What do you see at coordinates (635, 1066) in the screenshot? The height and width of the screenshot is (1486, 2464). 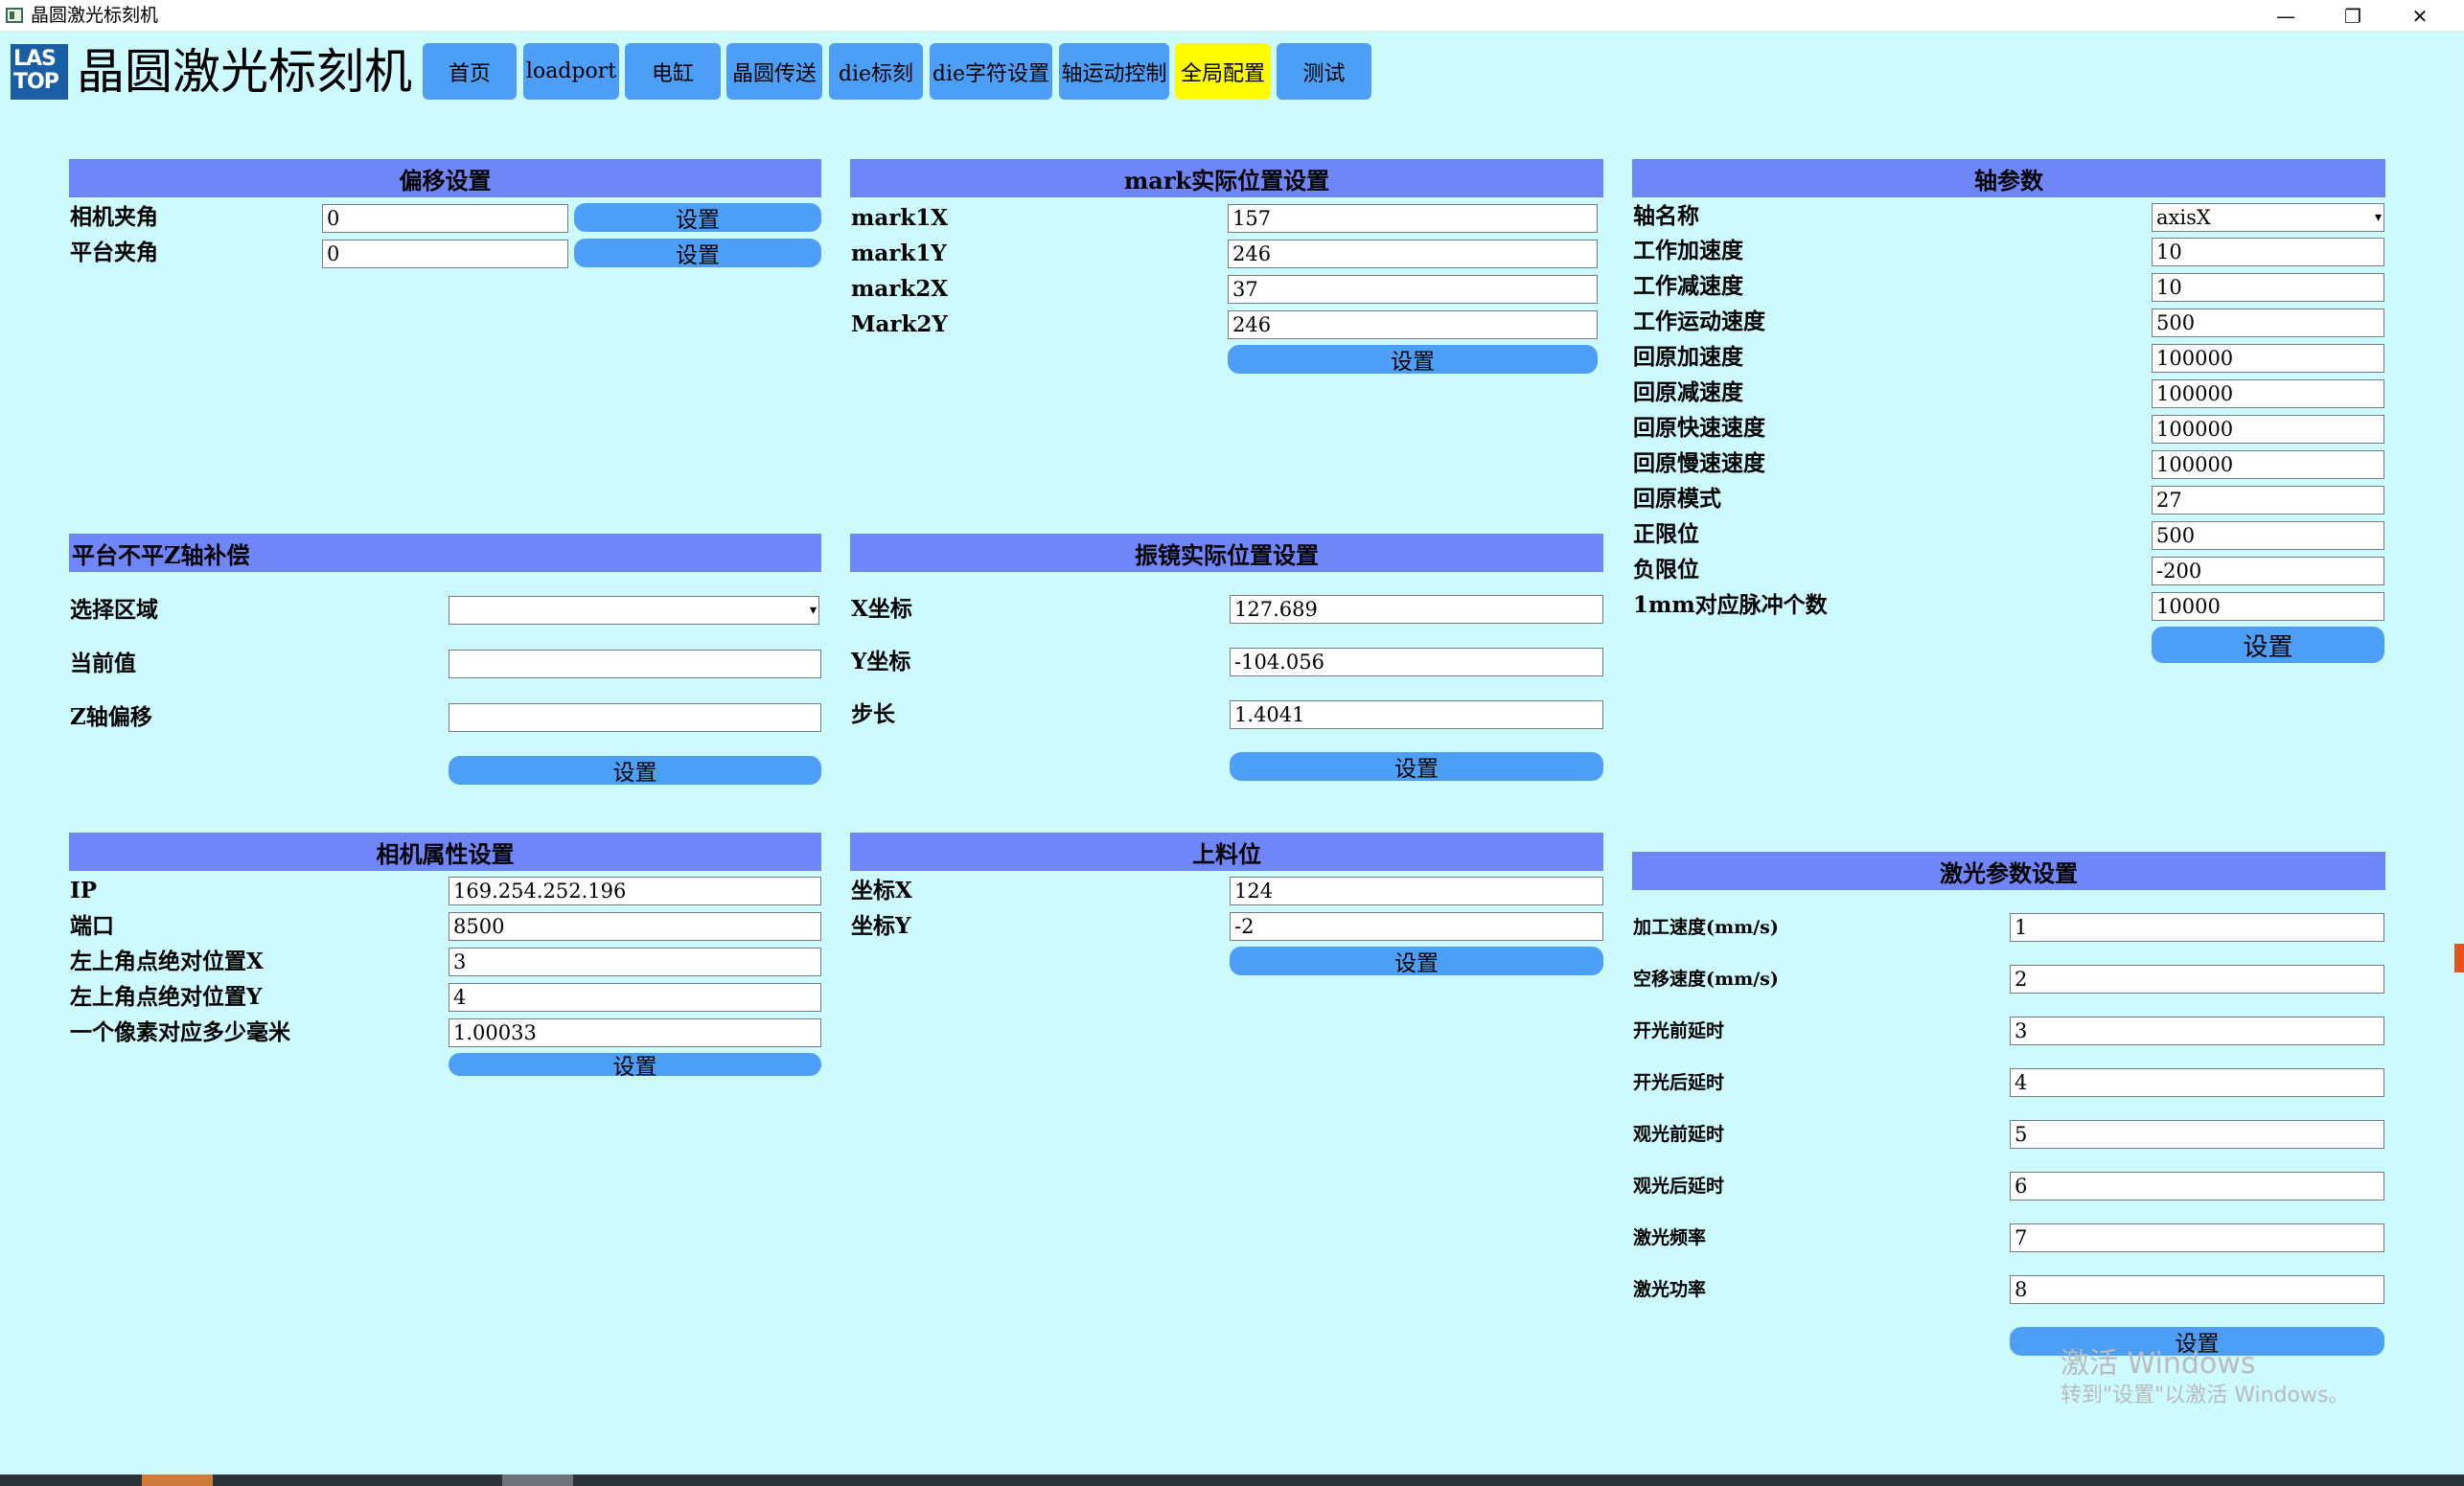 I see `camera-set-button: 设置` at bounding box center [635, 1066].